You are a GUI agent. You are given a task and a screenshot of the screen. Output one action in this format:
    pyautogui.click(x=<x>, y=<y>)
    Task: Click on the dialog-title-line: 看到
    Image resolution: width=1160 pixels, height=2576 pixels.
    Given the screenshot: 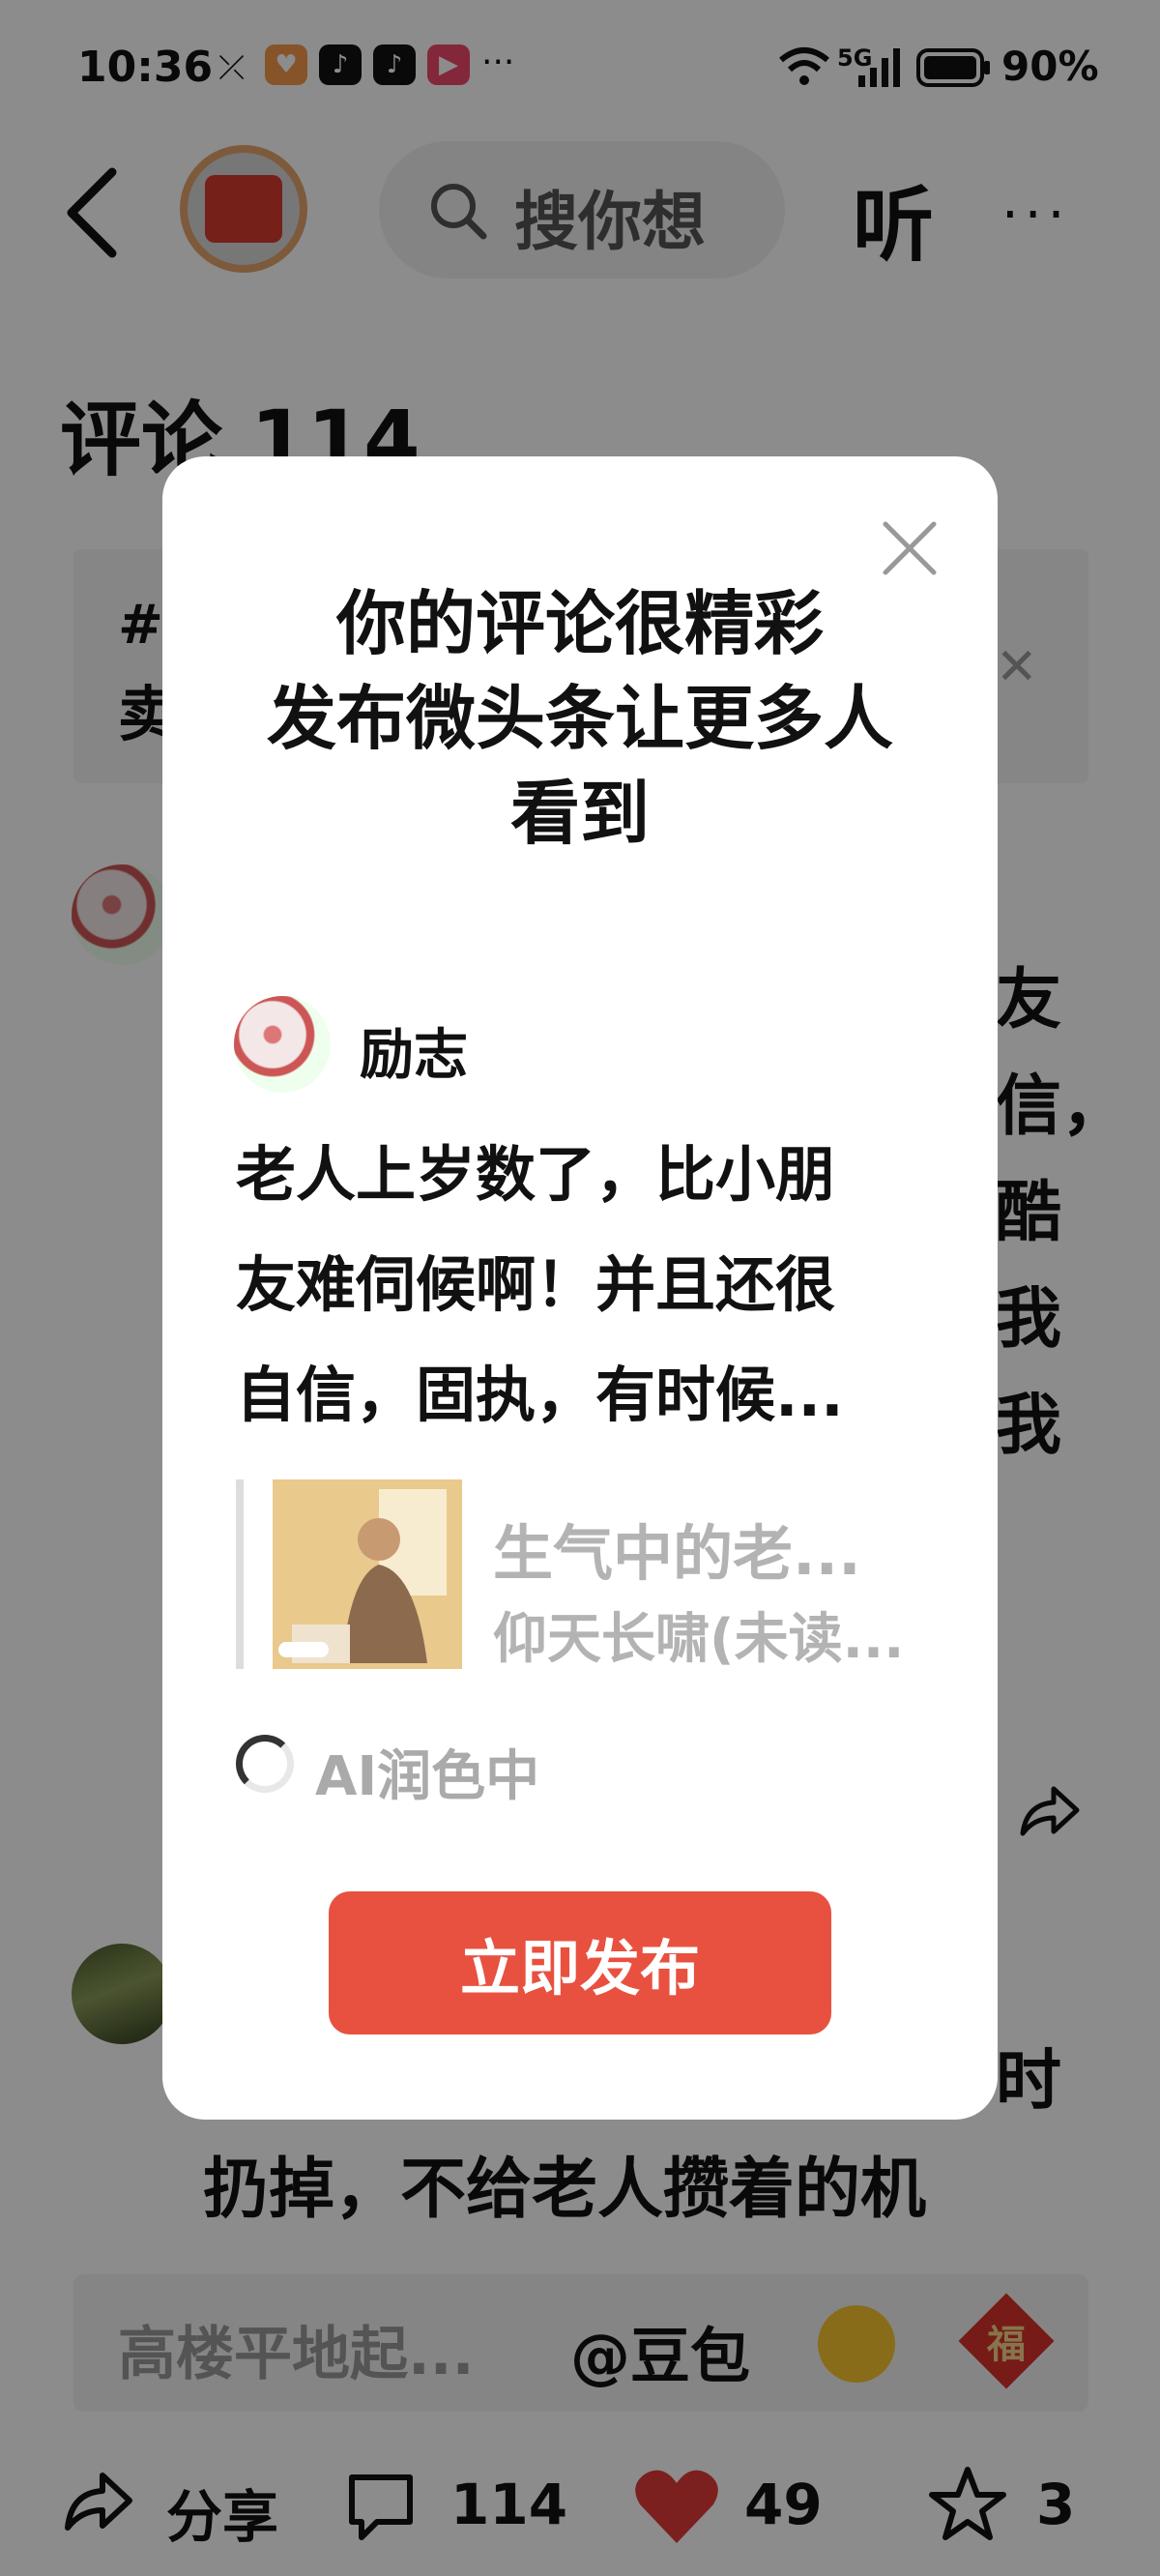 What is the action you would take?
    pyautogui.click(x=579, y=813)
    